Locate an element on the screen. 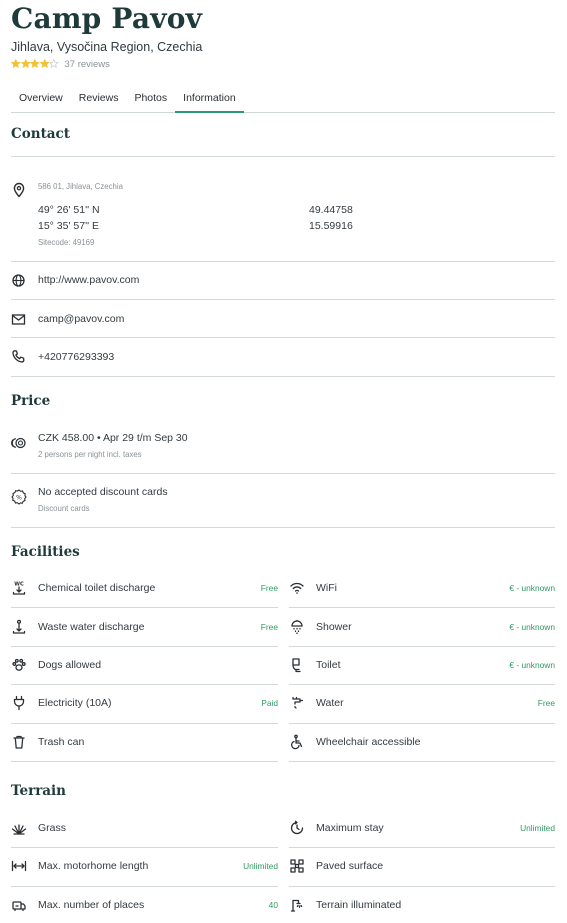 Image resolution: width=567 pixels, height=923 pixels. facility-row: Dogs allowed is located at coordinates (144, 666).